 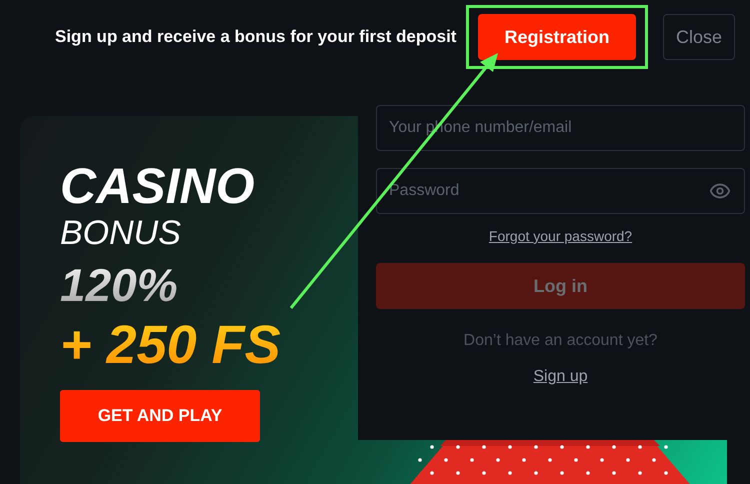 What do you see at coordinates (157, 186) in the screenshot?
I see `promo-title: CASINO` at bounding box center [157, 186].